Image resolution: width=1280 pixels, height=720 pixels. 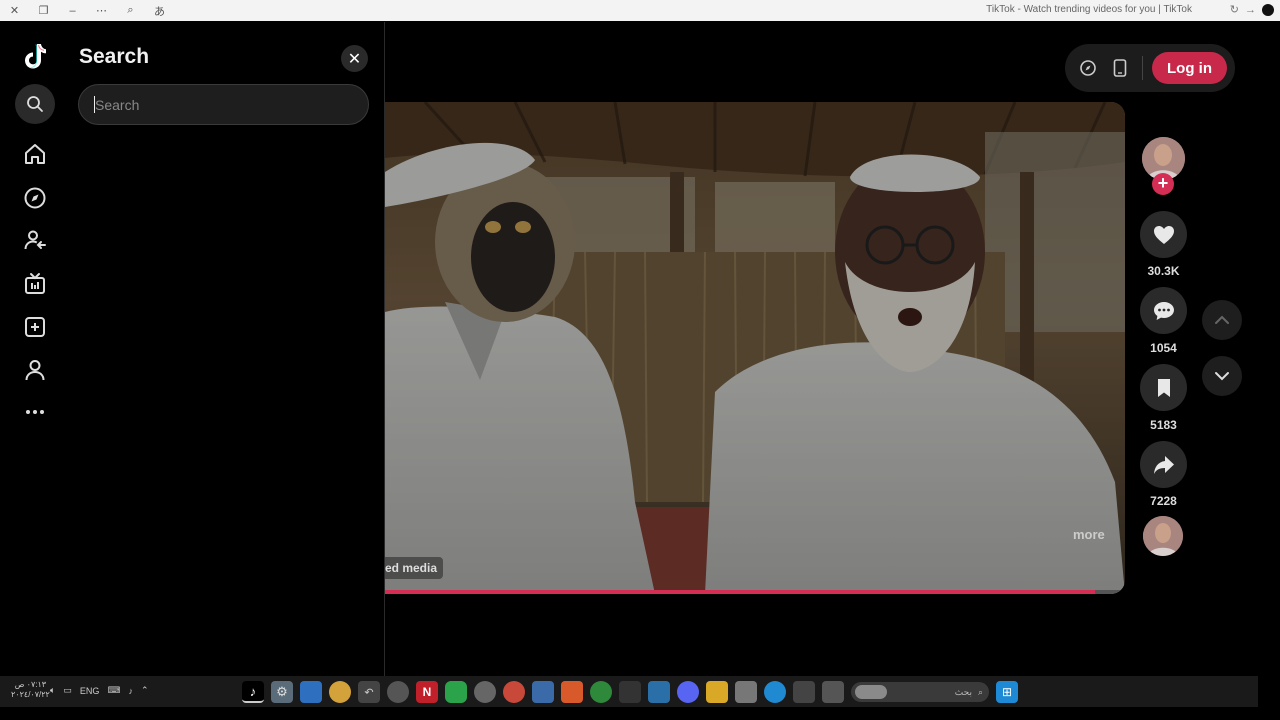 I want to click on capcut-app-icon, so click(x=630, y=692).